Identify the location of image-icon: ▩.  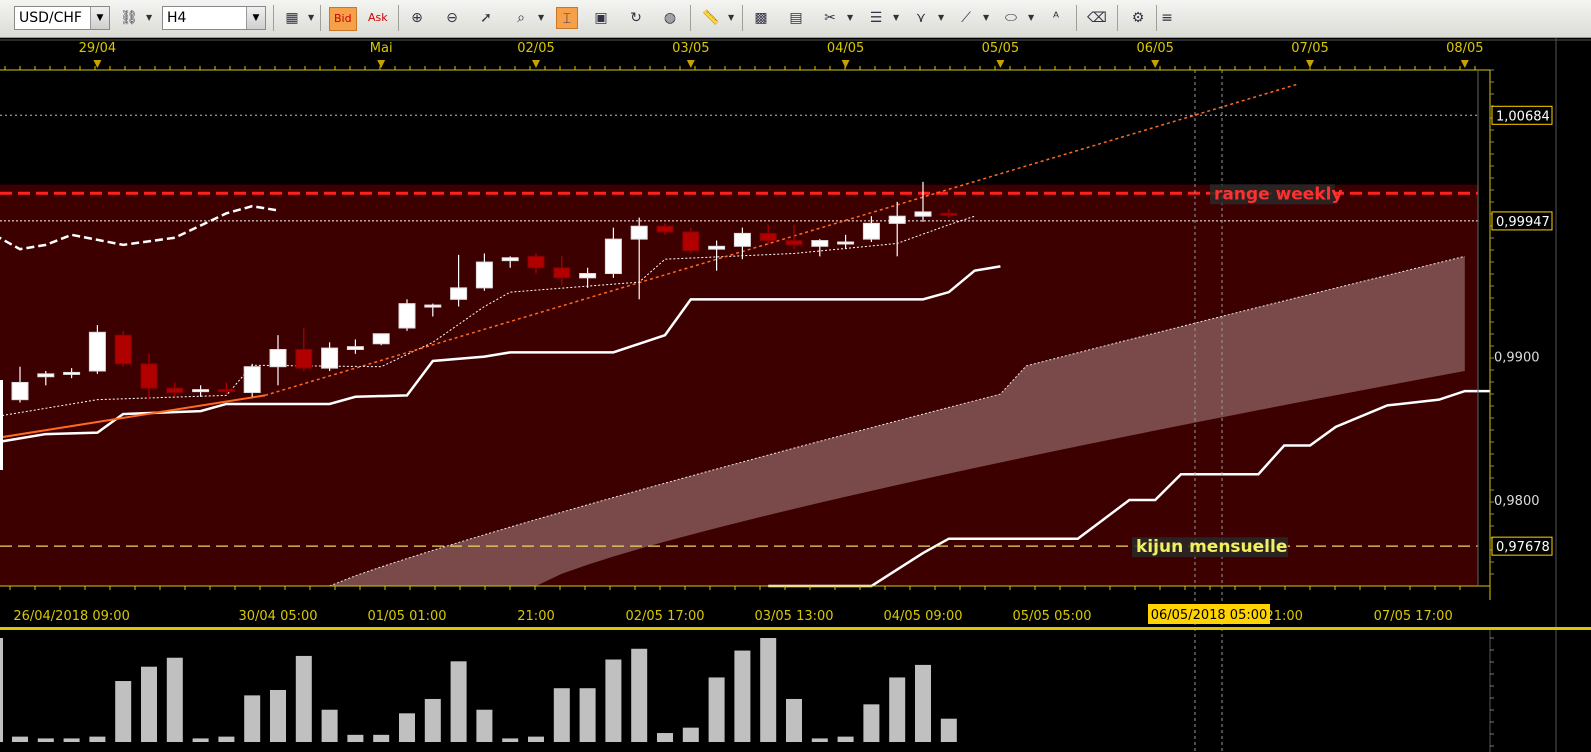
(761, 18).